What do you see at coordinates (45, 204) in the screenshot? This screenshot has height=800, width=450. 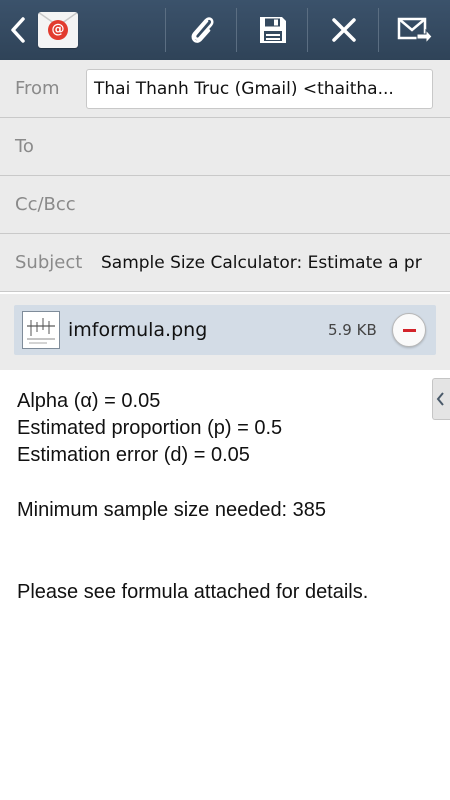 I see `ccbcc-label: Cc/Bcc` at bounding box center [45, 204].